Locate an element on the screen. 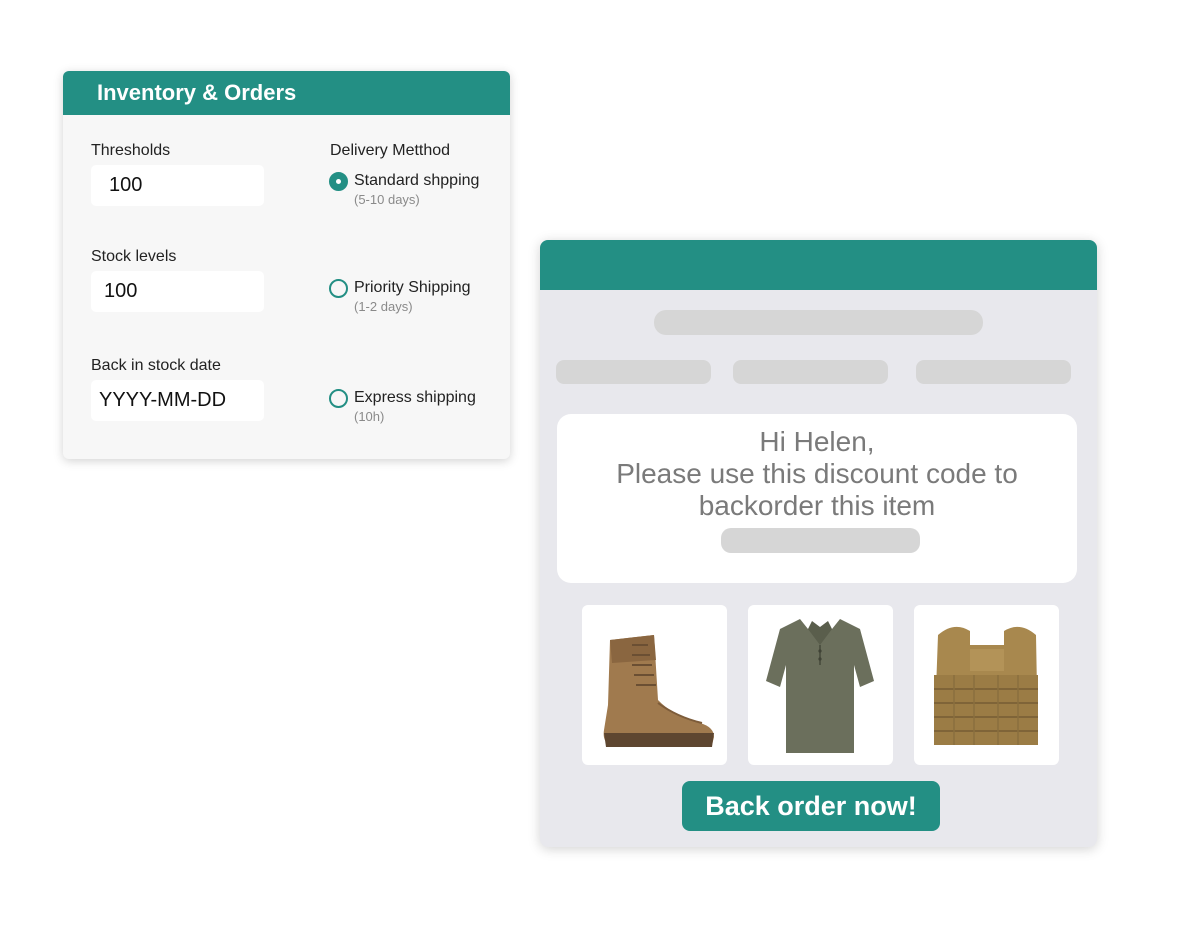 This screenshot has width=1181, height=930. product-card-polo-shirt is located at coordinates (820, 685).